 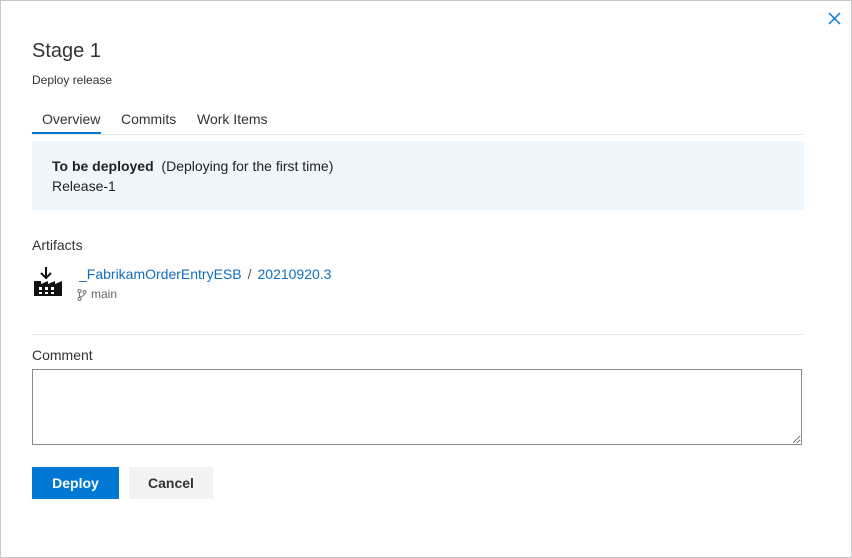 I want to click on cancel-button: Cancel, so click(x=171, y=483).